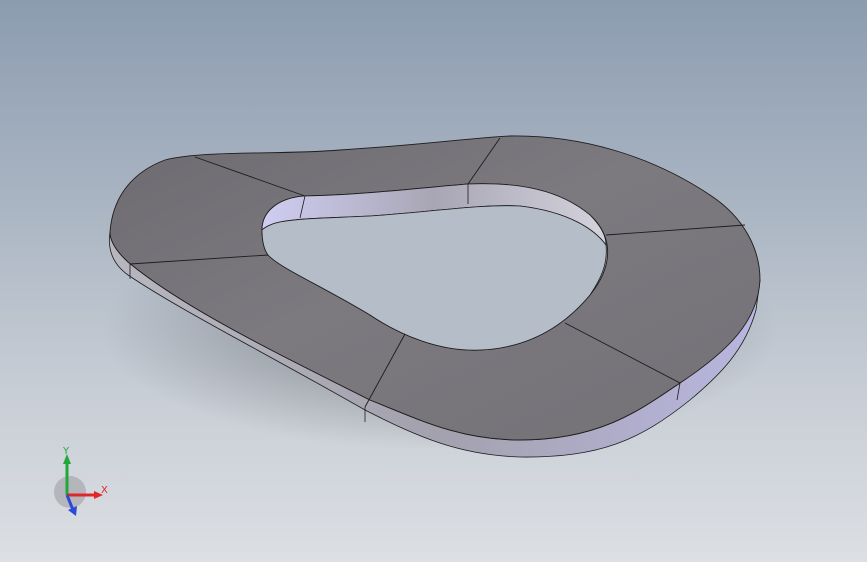 The image size is (867, 562). What do you see at coordinates (104, 490) in the screenshot?
I see `x-axis-label: X` at bounding box center [104, 490].